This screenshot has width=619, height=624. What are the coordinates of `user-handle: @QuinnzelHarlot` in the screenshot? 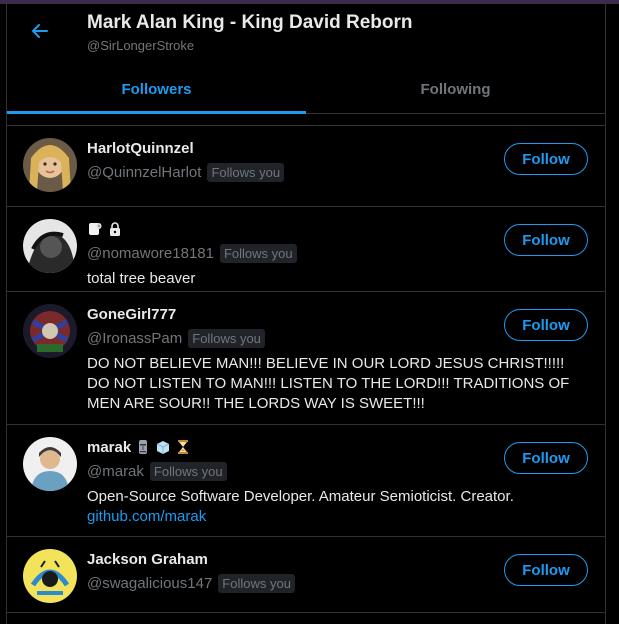 It's located at (144, 172).